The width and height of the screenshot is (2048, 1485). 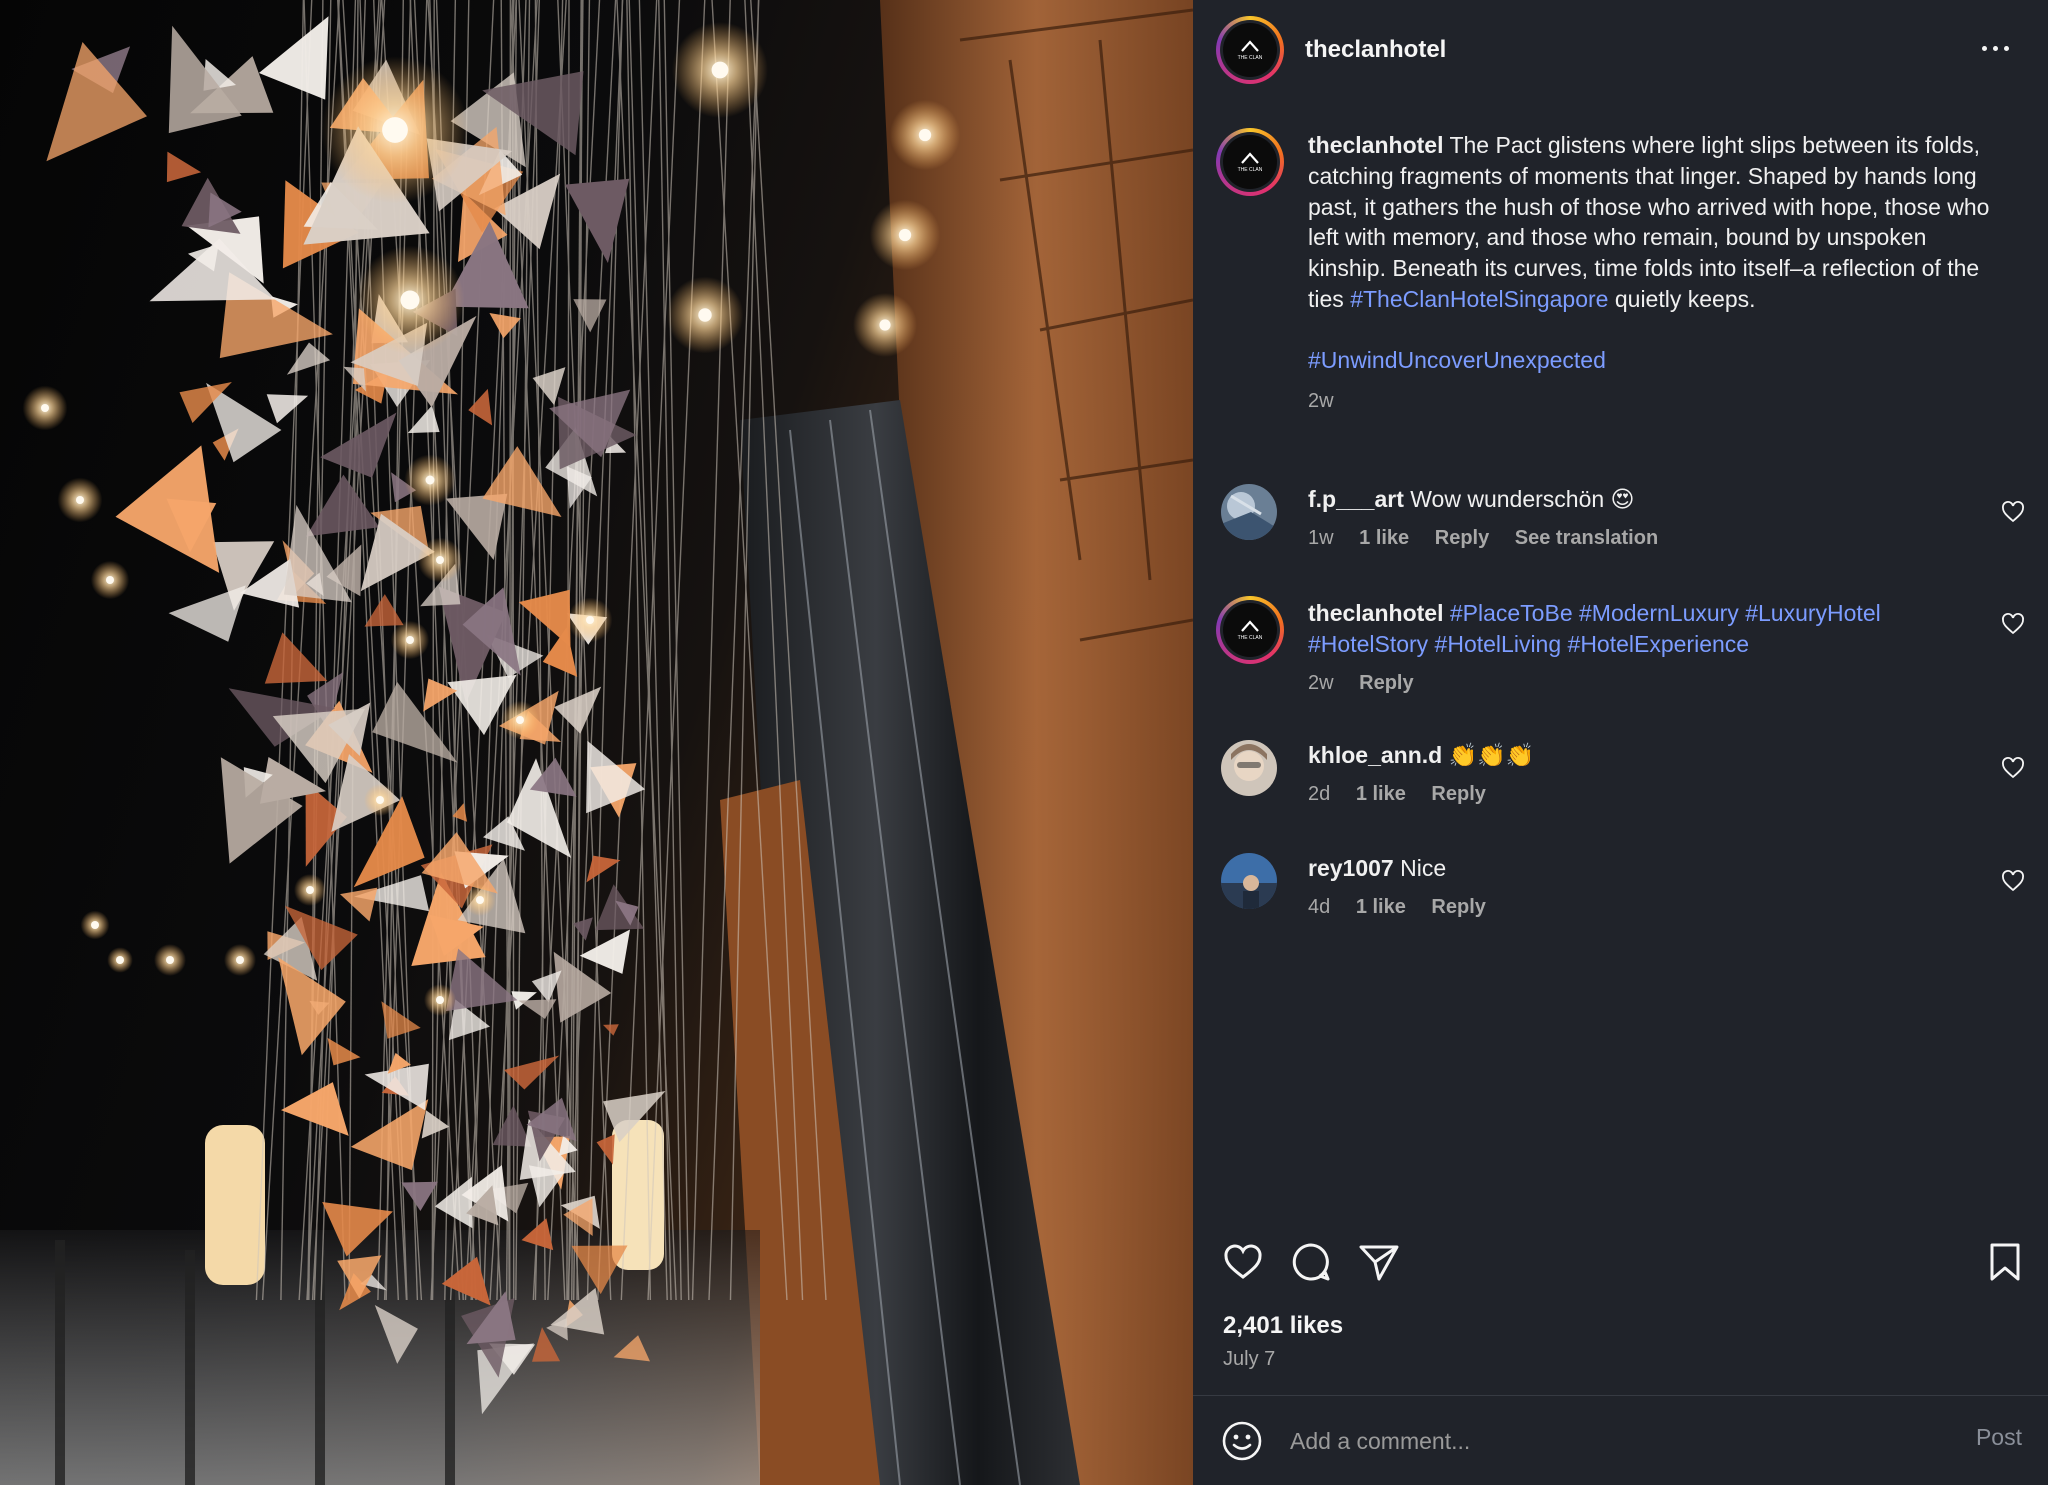 What do you see at coordinates (1356, 499) in the screenshot?
I see `comment-username: f.p___art` at bounding box center [1356, 499].